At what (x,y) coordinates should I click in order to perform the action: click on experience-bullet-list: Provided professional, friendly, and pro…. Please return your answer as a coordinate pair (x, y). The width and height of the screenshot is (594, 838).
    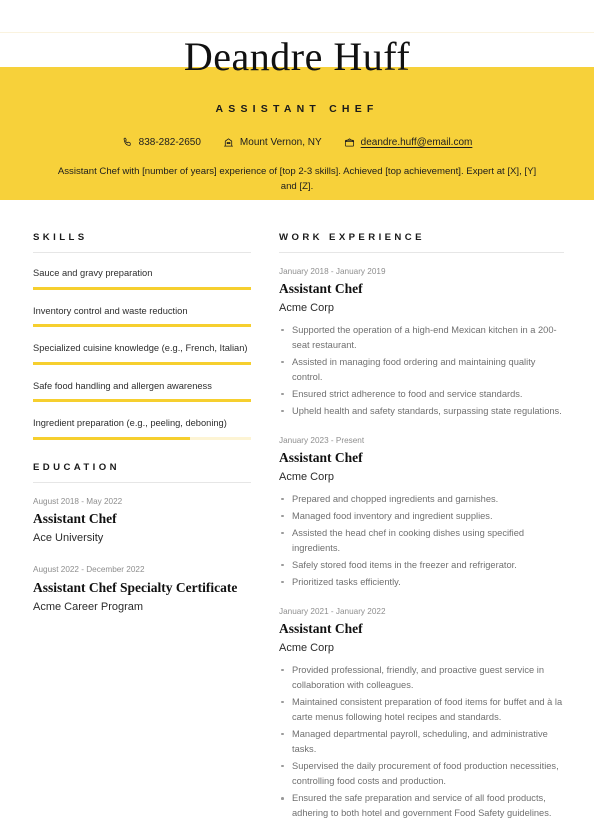
    Looking at the image, I should click on (421, 742).